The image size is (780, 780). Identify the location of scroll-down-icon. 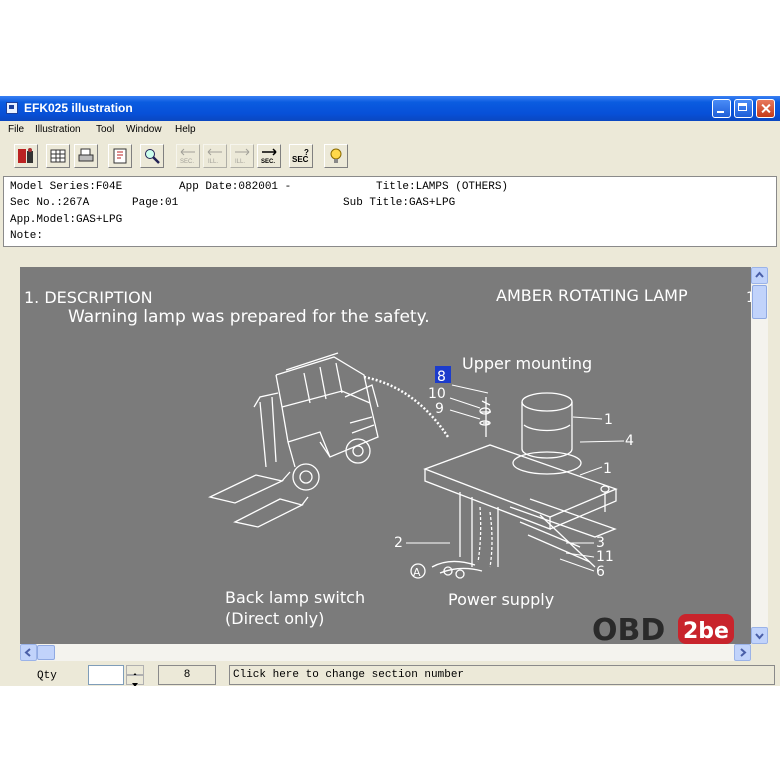
(759, 636).